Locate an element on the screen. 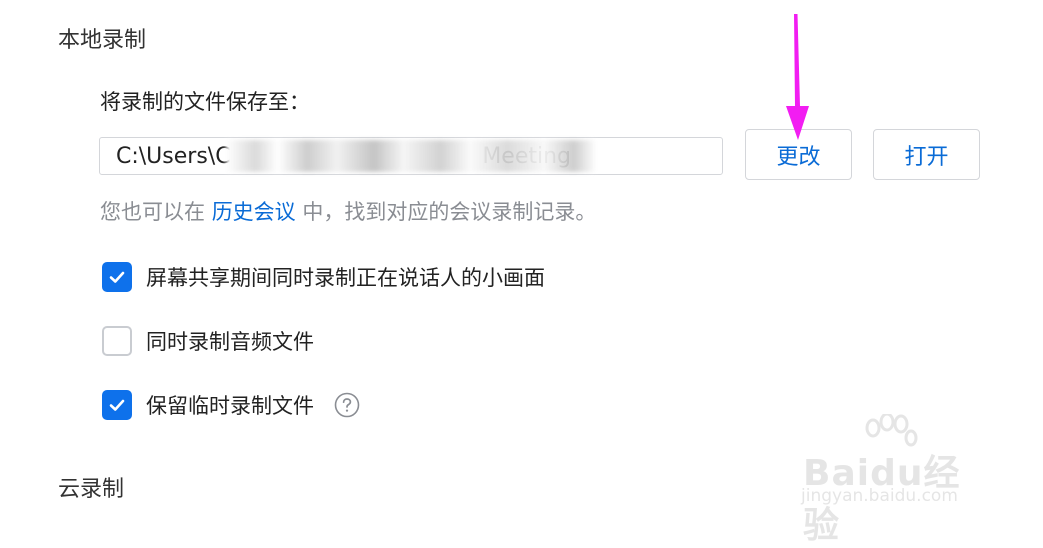 The height and width of the screenshot is (548, 1043). option-label: 同时录制音频文件 is located at coordinates (230, 342).